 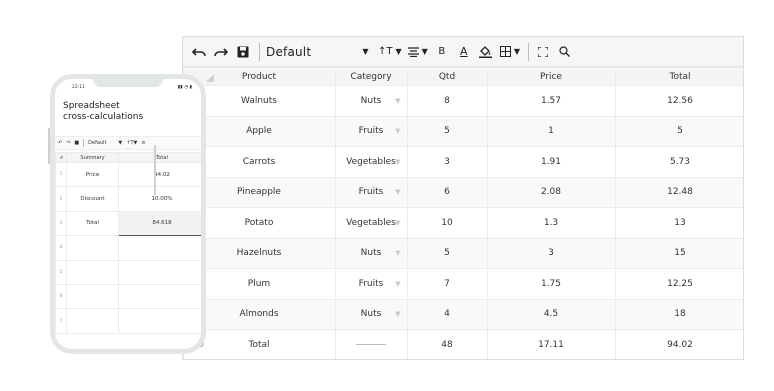 What do you see at coordinates (447, 223) in the screenshot?
I see `qty-cell: 10` at bounding box center [447, 223].